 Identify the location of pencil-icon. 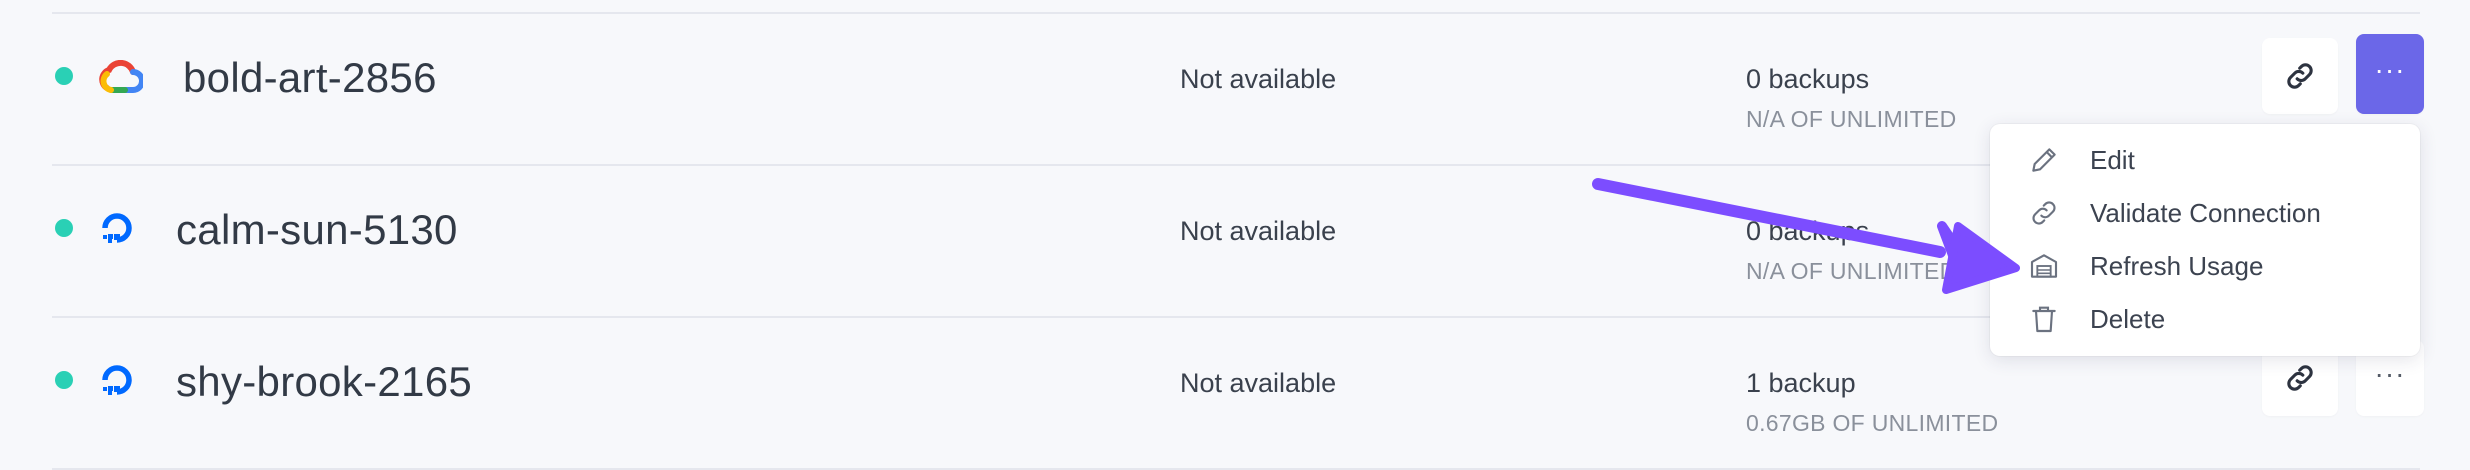
(2044, 160).